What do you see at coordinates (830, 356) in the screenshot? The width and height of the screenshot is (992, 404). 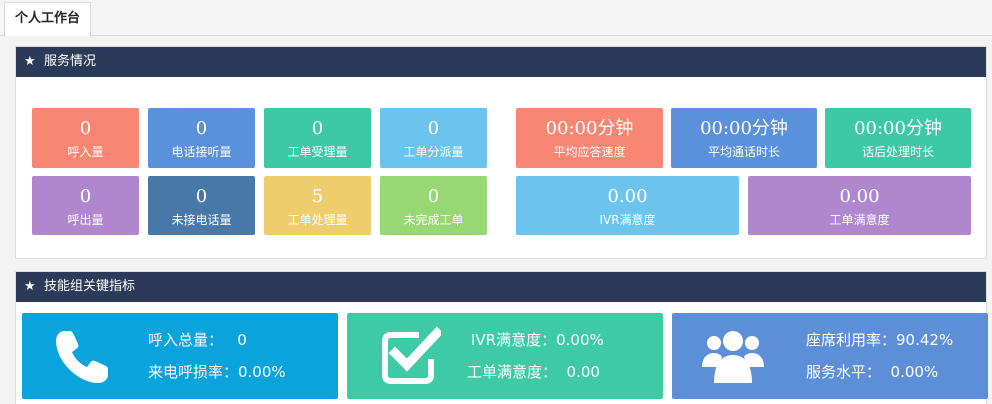 I see `kpi-card-utilization: 座席利用率：90.42% 服务水平： 0.00%` at bounding box center [830, 356].